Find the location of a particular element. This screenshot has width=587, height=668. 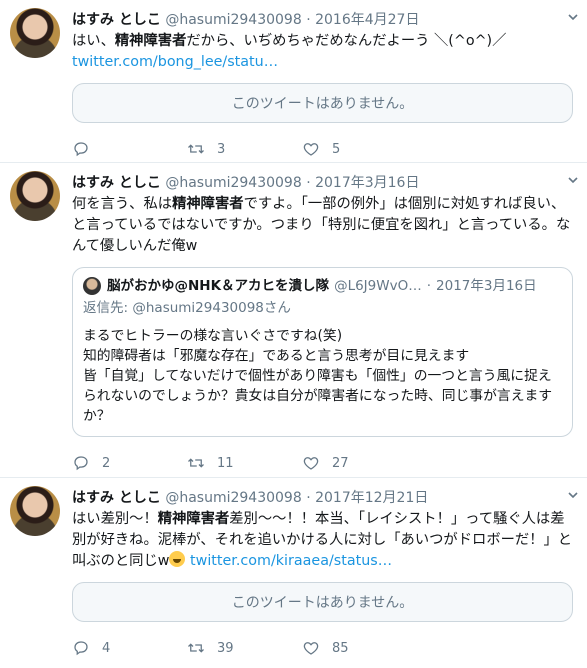

tweet-header: はすみ としこ @hasumi29430098 · 2017年3月16日 is located at coordinates (322, 183).